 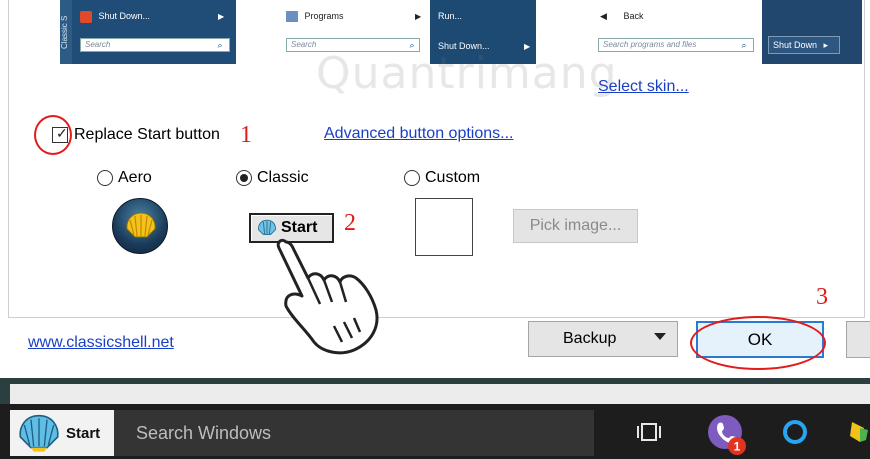 I want to click on window-frame-strip, so click(x=440, y=394).